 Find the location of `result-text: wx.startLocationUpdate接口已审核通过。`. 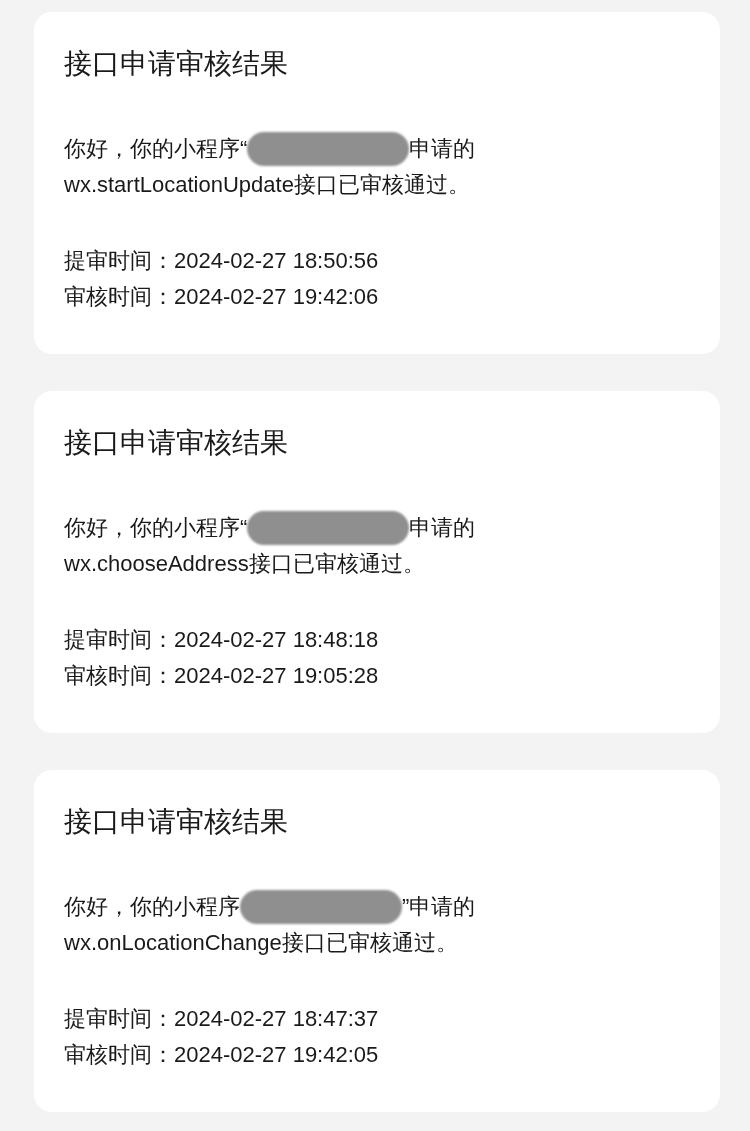

result-text: wx.startLocationUpdate接口已审核通过。 is located at coordinates (267, 185).